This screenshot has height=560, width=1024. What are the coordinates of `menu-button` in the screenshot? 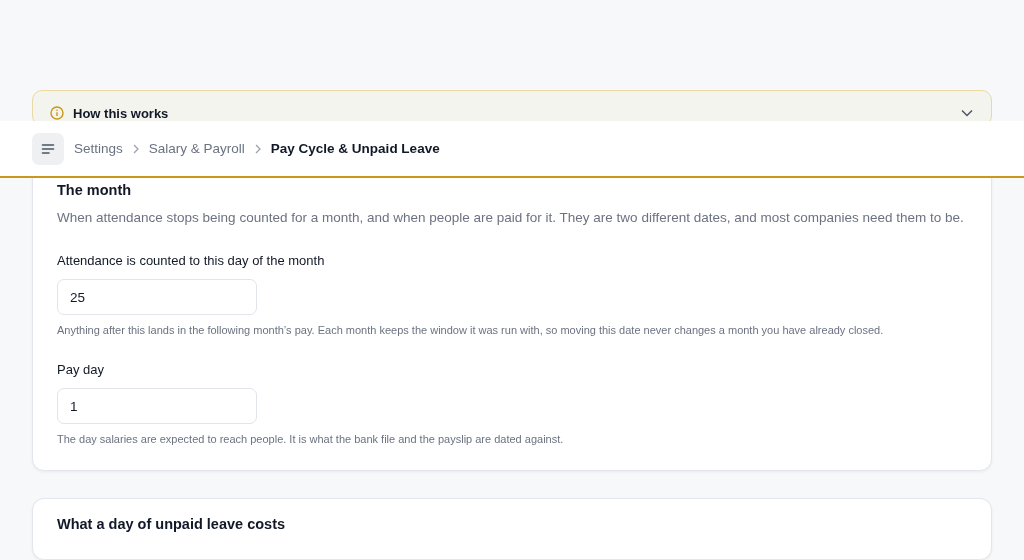 It's located at (48, 148).